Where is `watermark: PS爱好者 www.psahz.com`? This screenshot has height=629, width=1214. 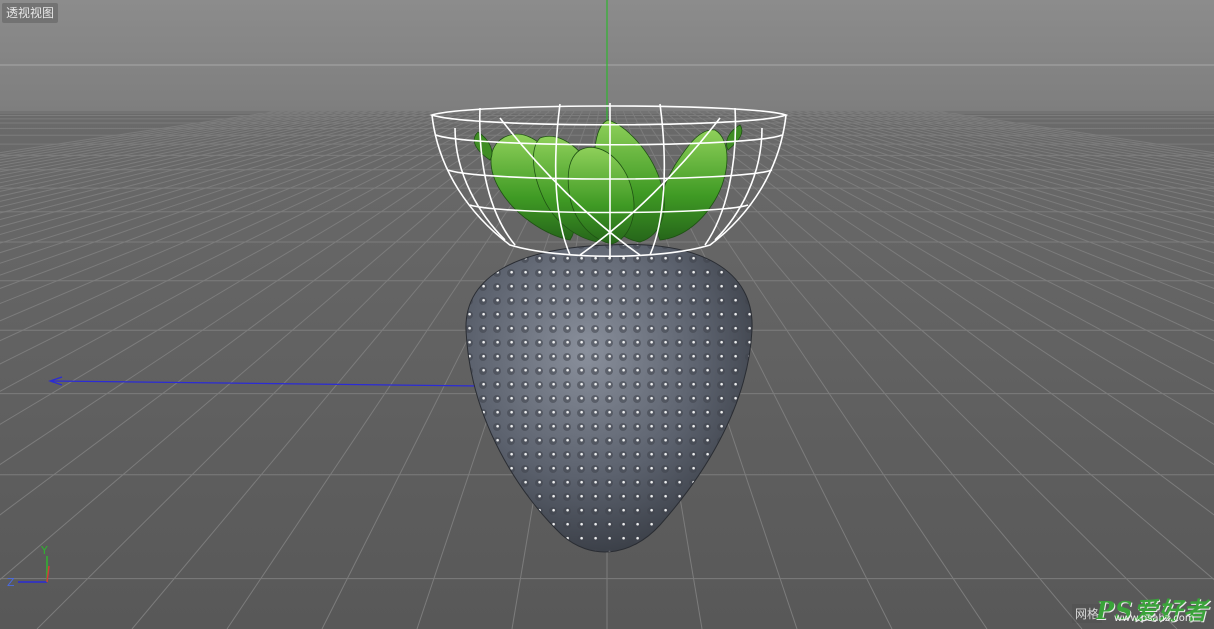
watermark: PS爱好者 www.psahz.com is located at coordinates (1151, 608).